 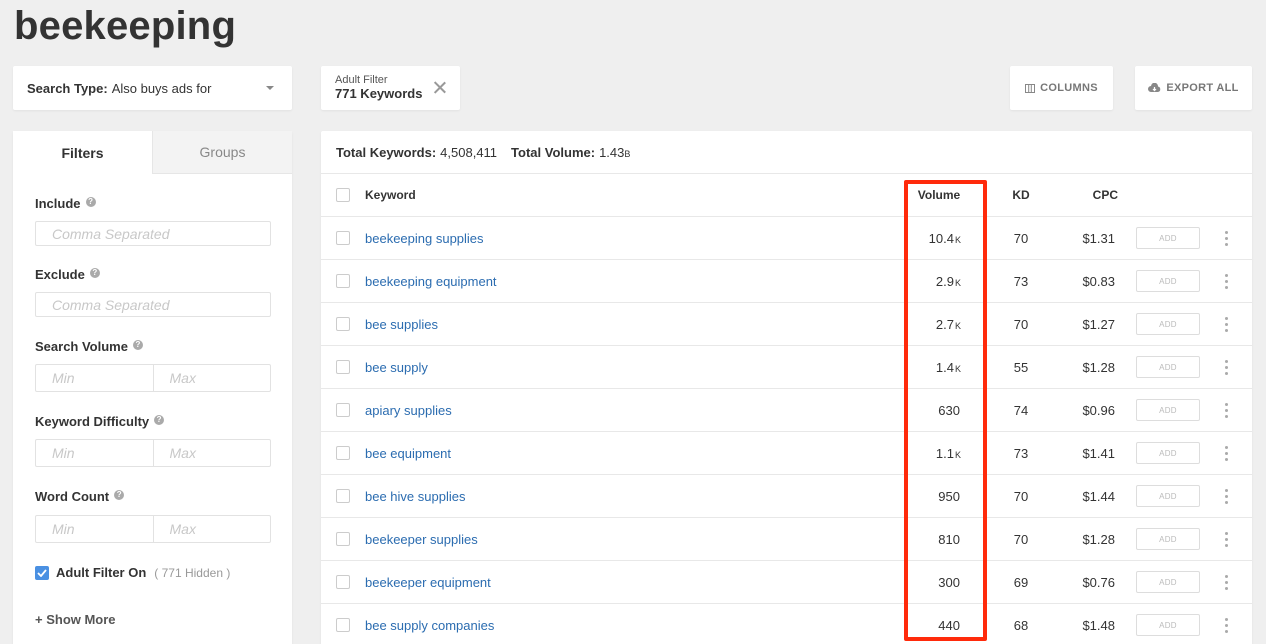 What do you see at coordinates (949, 496) in the screenshot?
I see `volume-cell: 950` at bounding box center [949, 496].